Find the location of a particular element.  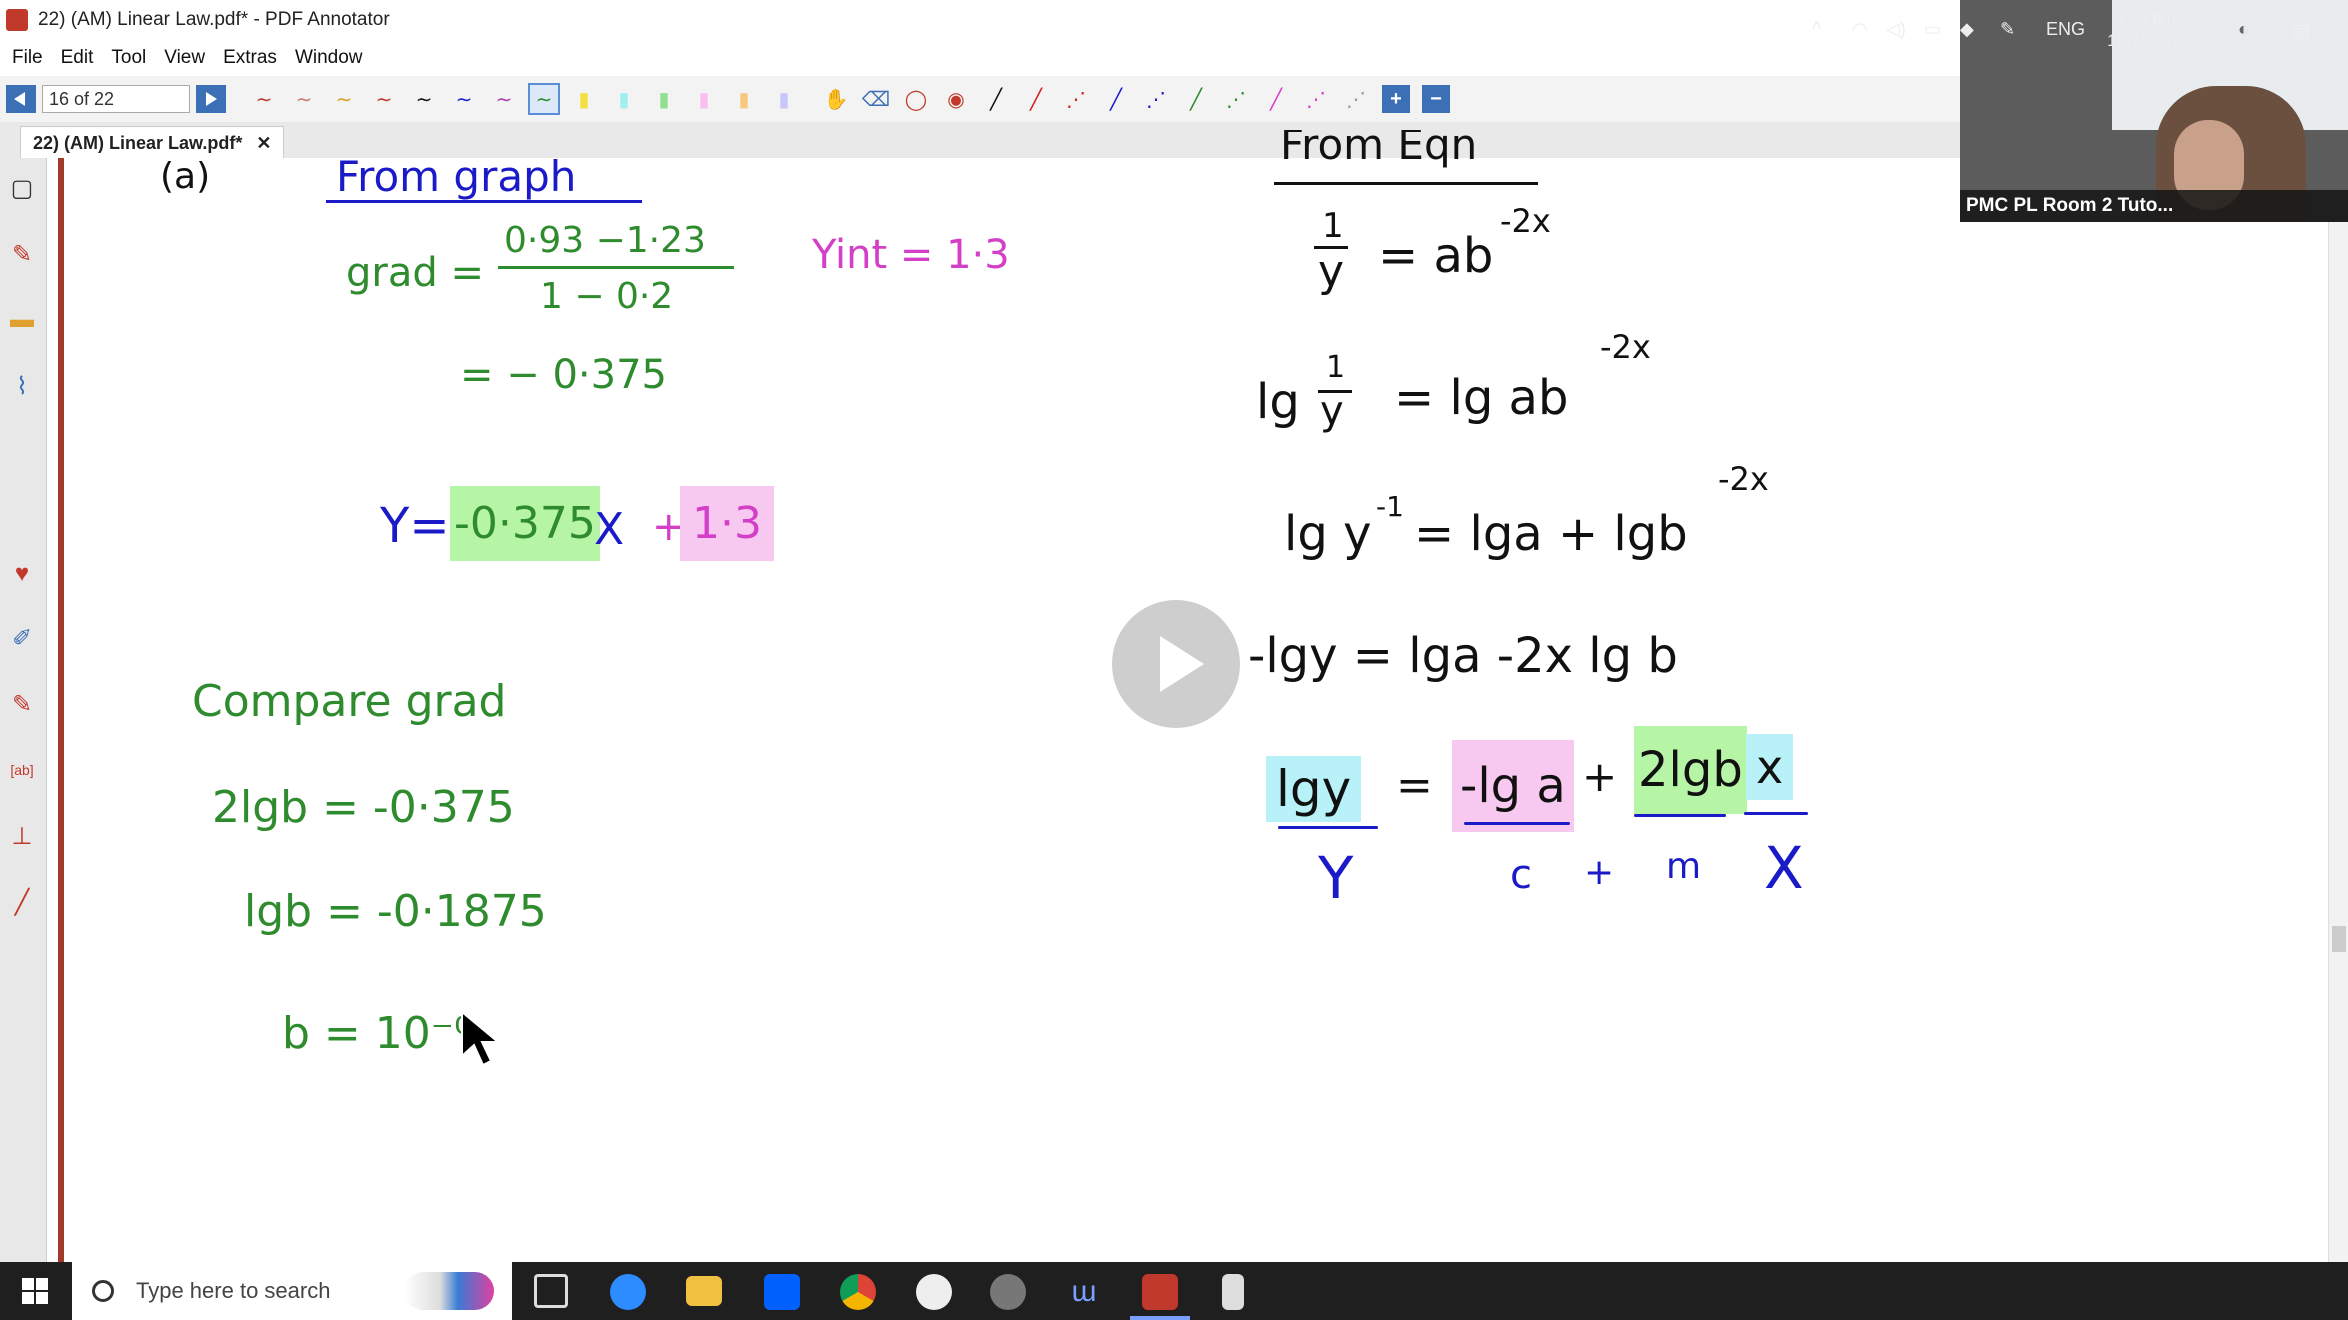

dashed-line-red-icon: ⋰ is located at coordinates (1076, 99).